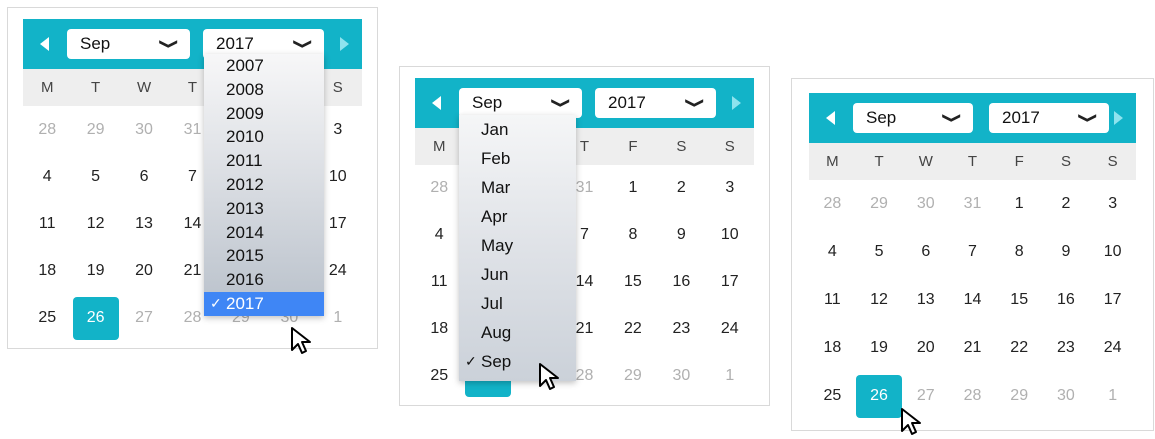 The height and width of the screenshot is (439, 1155). Describe the element at coordinates (264, 303) in the screenshot. I see `year-option: ✓ 2017` at that location.